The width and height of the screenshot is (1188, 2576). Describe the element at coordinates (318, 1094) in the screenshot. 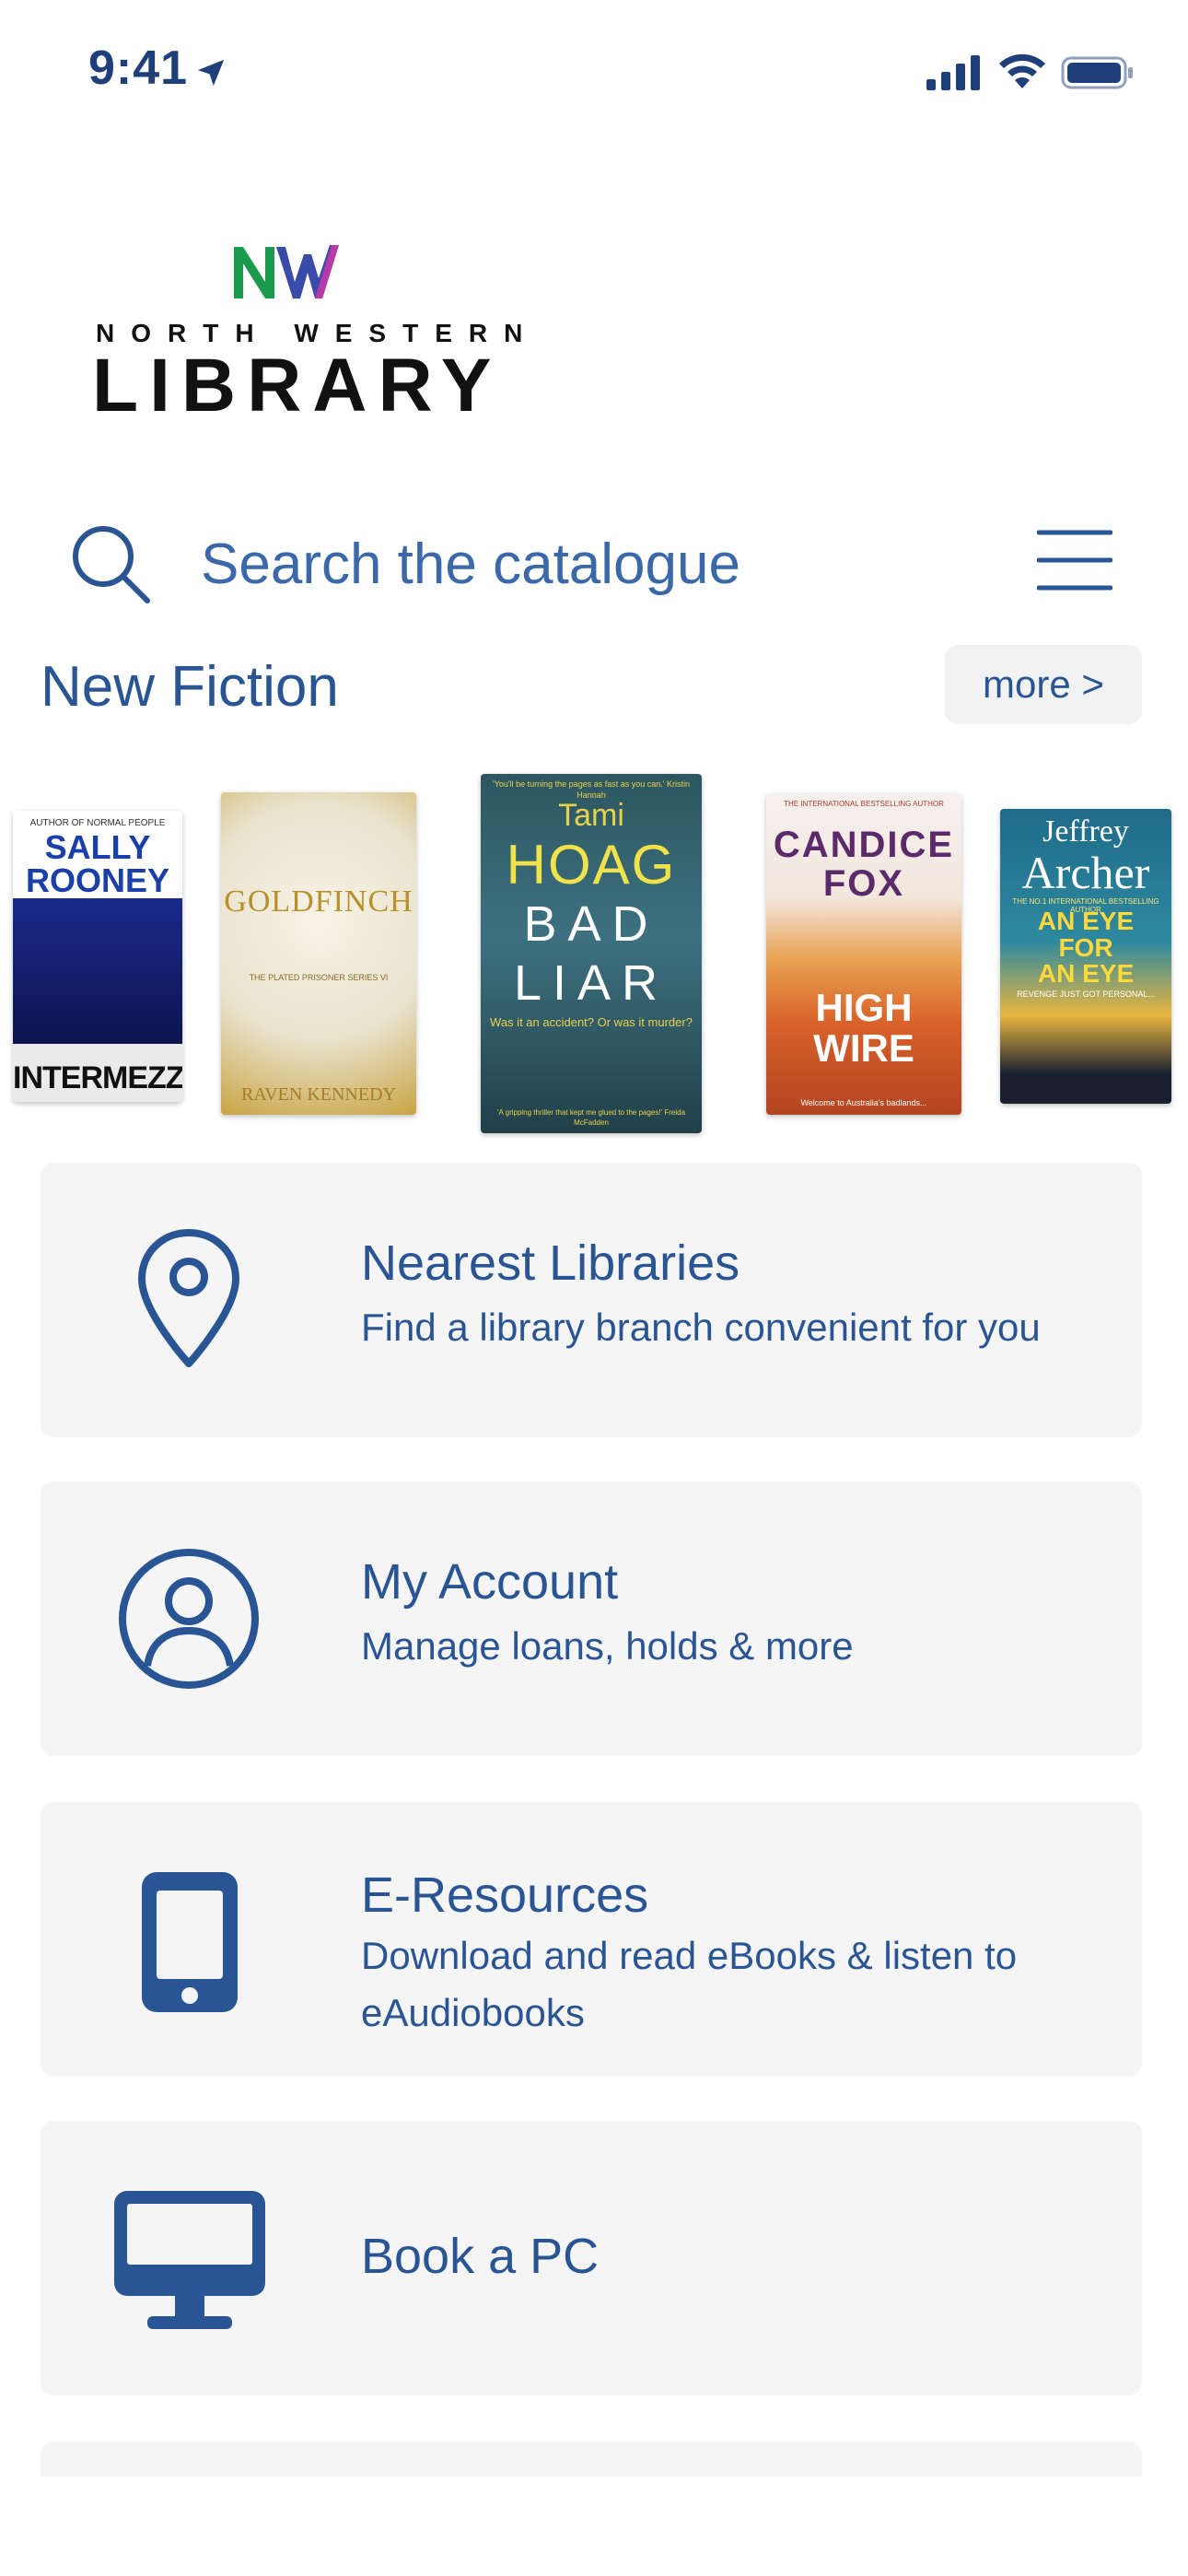

I see `book-author: RAVEN KENNEDY` at that location.